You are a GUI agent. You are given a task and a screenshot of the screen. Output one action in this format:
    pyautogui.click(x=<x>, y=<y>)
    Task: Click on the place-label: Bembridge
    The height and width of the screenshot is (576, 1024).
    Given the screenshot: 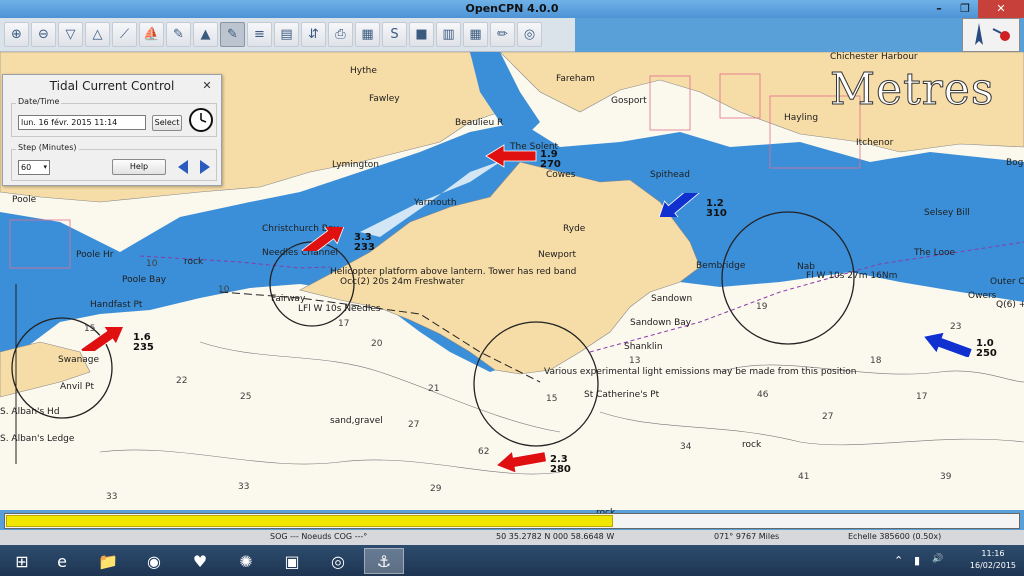 What is the action you would take?
    pyautogui.click(x=721, y=266)
    